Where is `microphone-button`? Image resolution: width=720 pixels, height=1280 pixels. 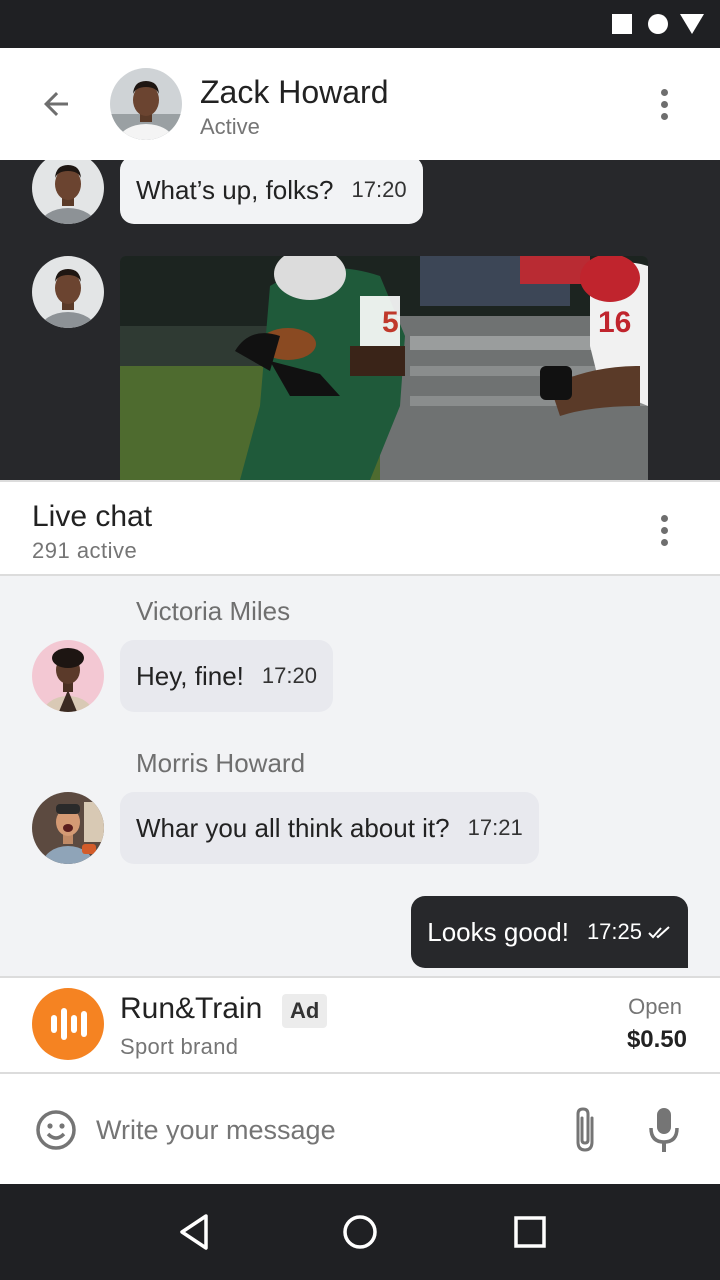 microphone-button is located at coordinates (664, 1130).